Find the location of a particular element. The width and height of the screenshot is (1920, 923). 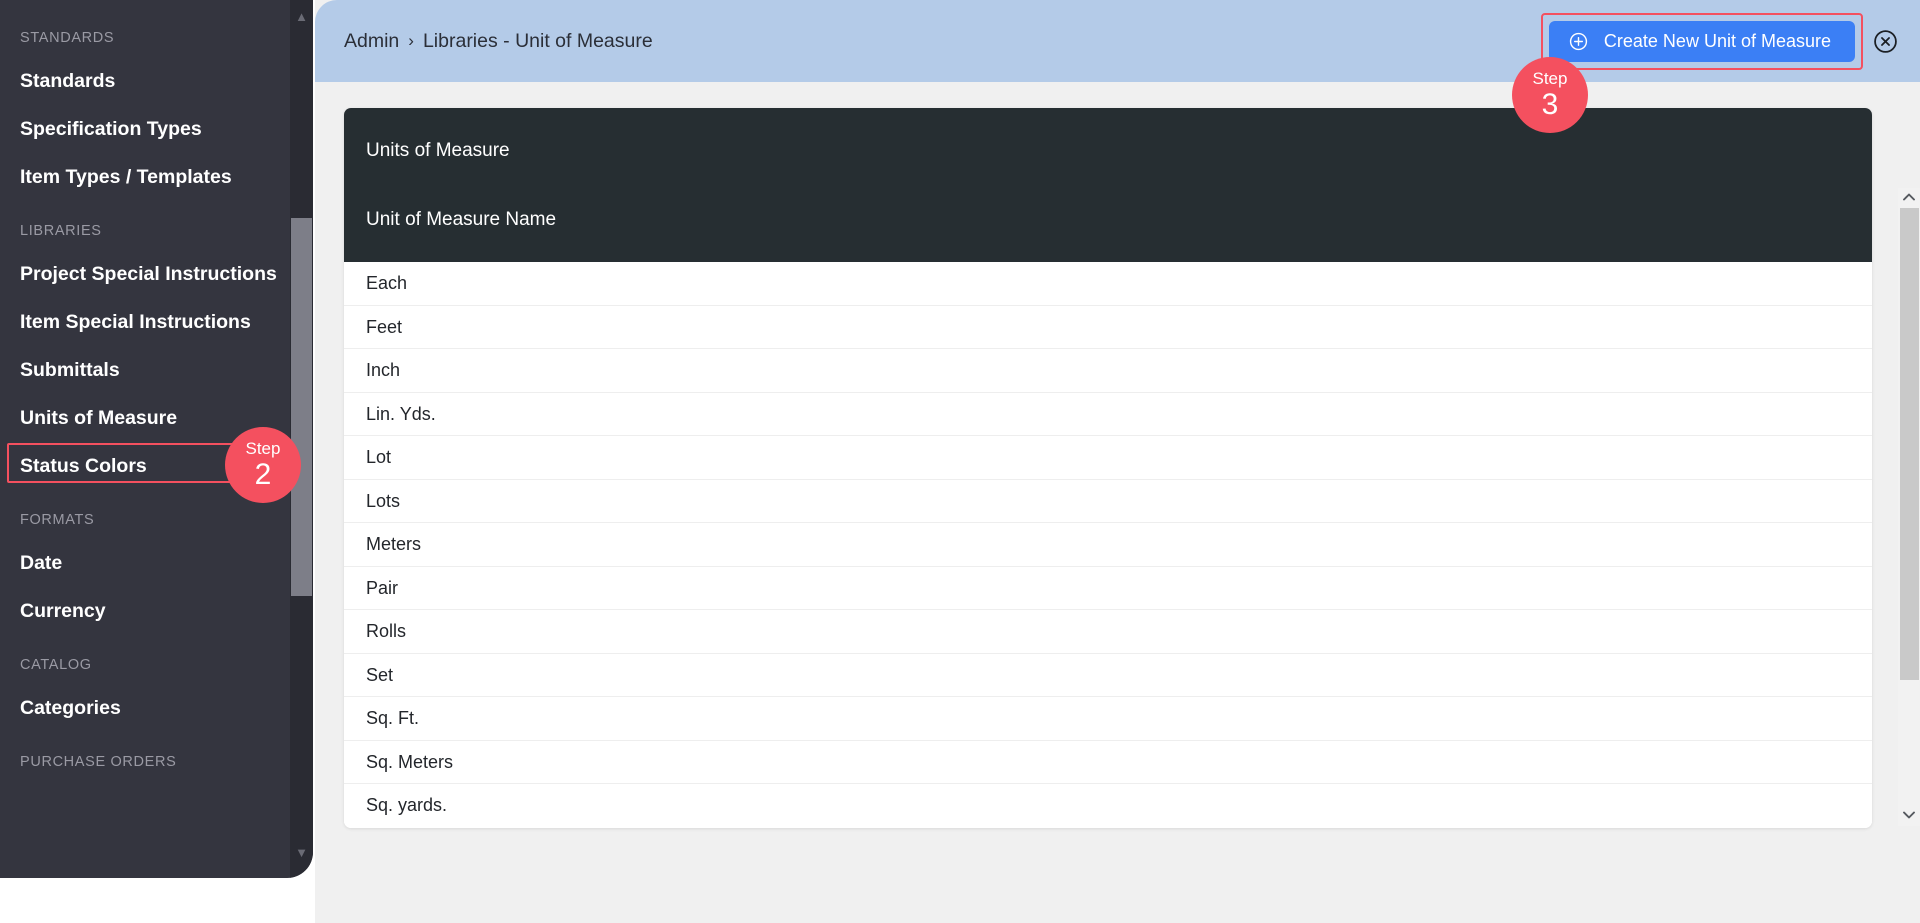

sidebar-item-standards: Standards is located at coordinates (145, 81).